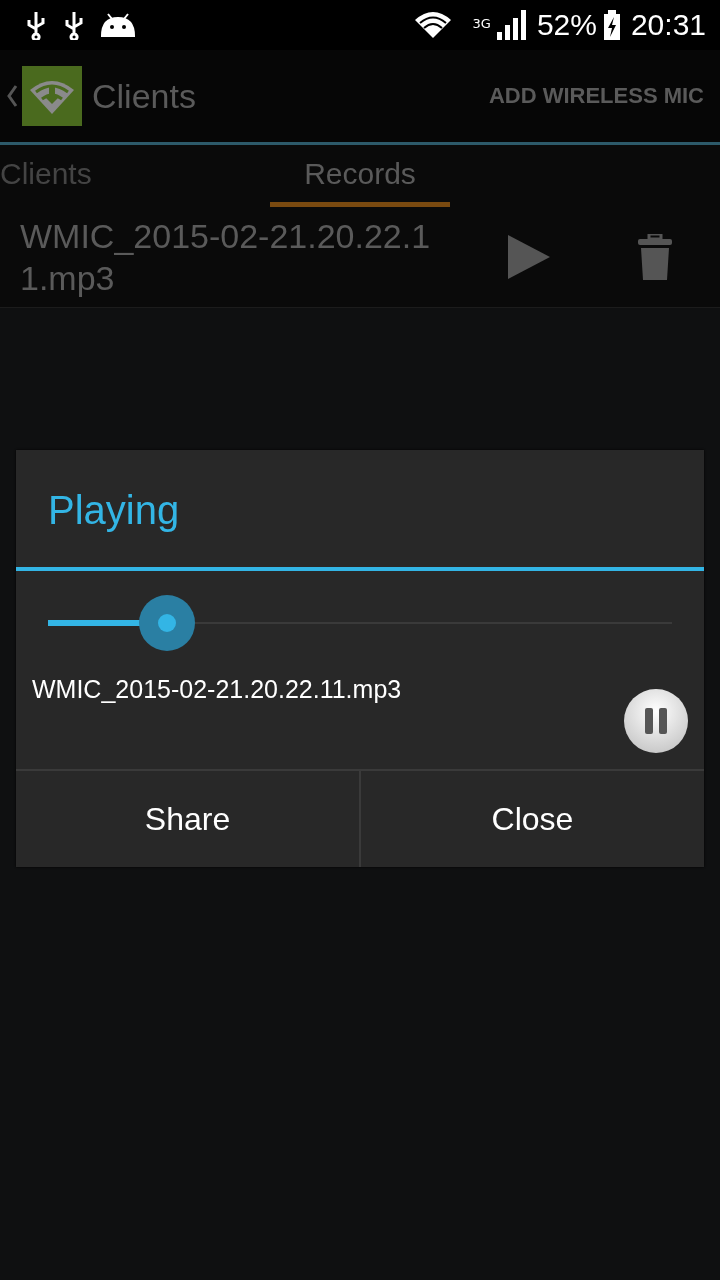 This screenshot has width=720, height=1280. I want to click on dialog-title: Playing, so click(360, 510).